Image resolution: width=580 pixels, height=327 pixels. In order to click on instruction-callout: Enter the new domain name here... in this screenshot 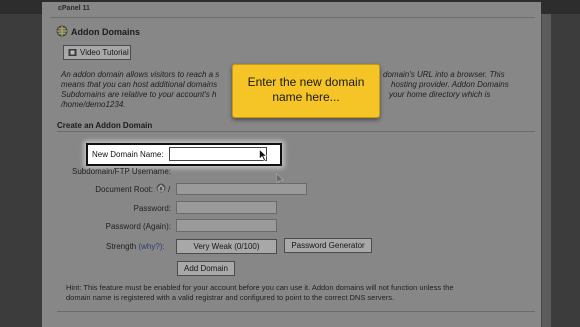, I will do `click(306, 91)`.